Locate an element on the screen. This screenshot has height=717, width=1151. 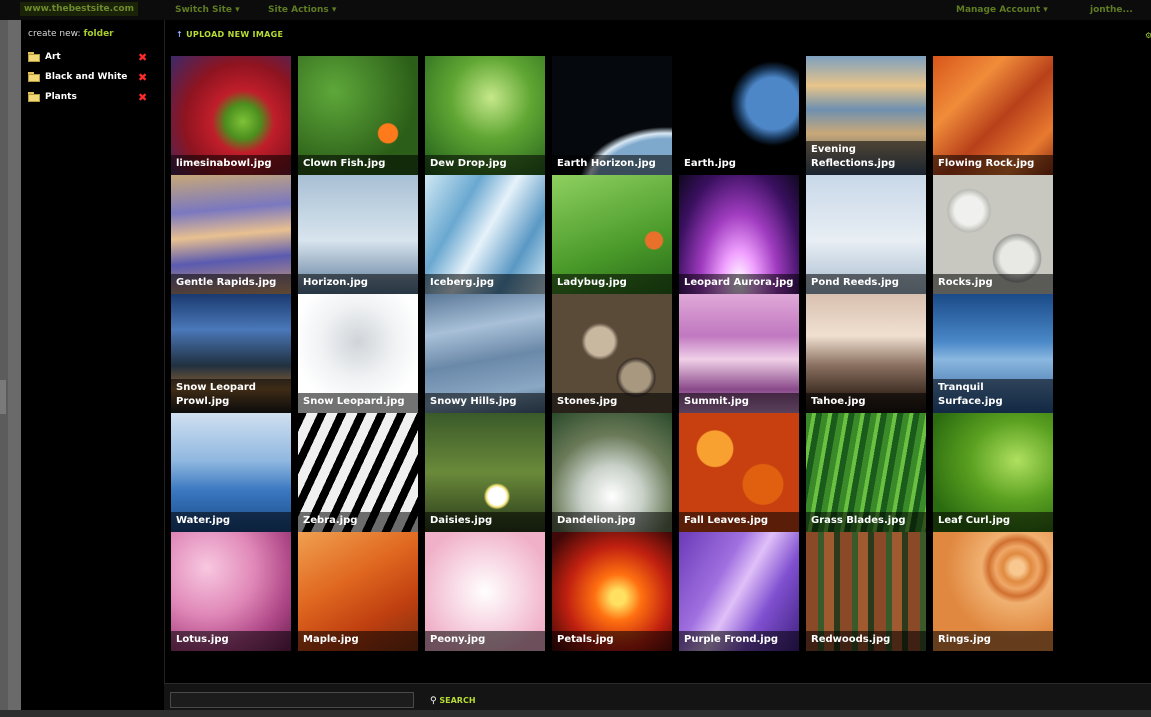
image-caption: Peony.jpg is located at coordinates (485, 641).